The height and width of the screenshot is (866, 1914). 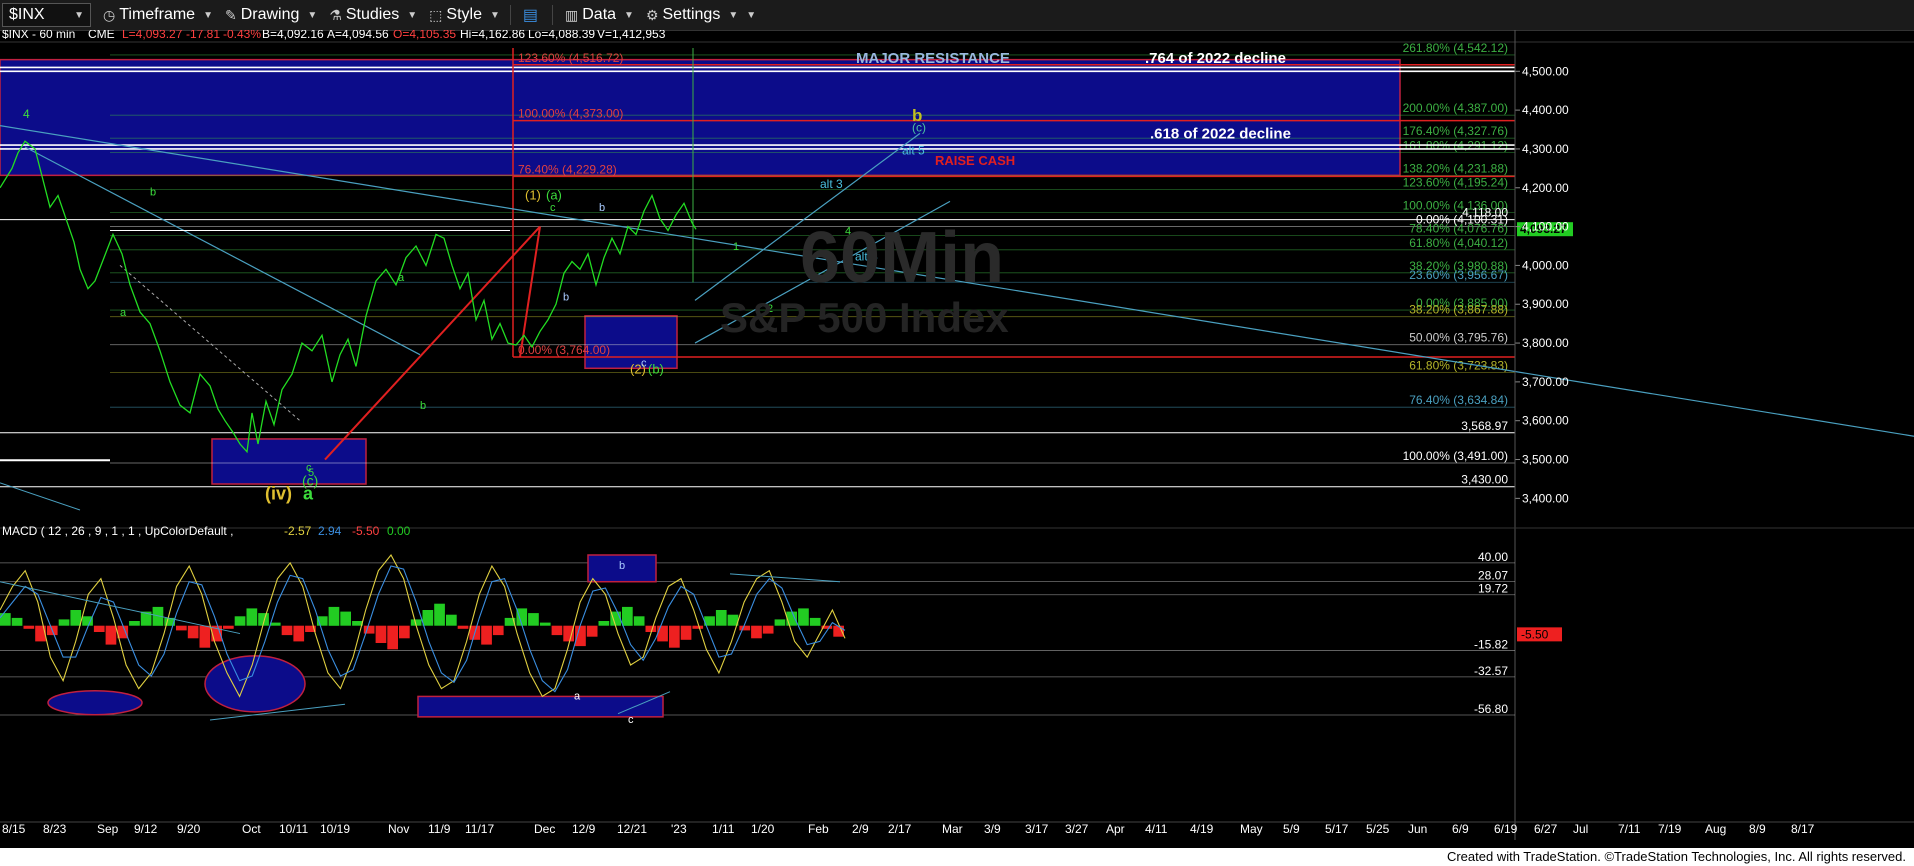 I want to click on data-label: Data, so click(x=599, y=15).